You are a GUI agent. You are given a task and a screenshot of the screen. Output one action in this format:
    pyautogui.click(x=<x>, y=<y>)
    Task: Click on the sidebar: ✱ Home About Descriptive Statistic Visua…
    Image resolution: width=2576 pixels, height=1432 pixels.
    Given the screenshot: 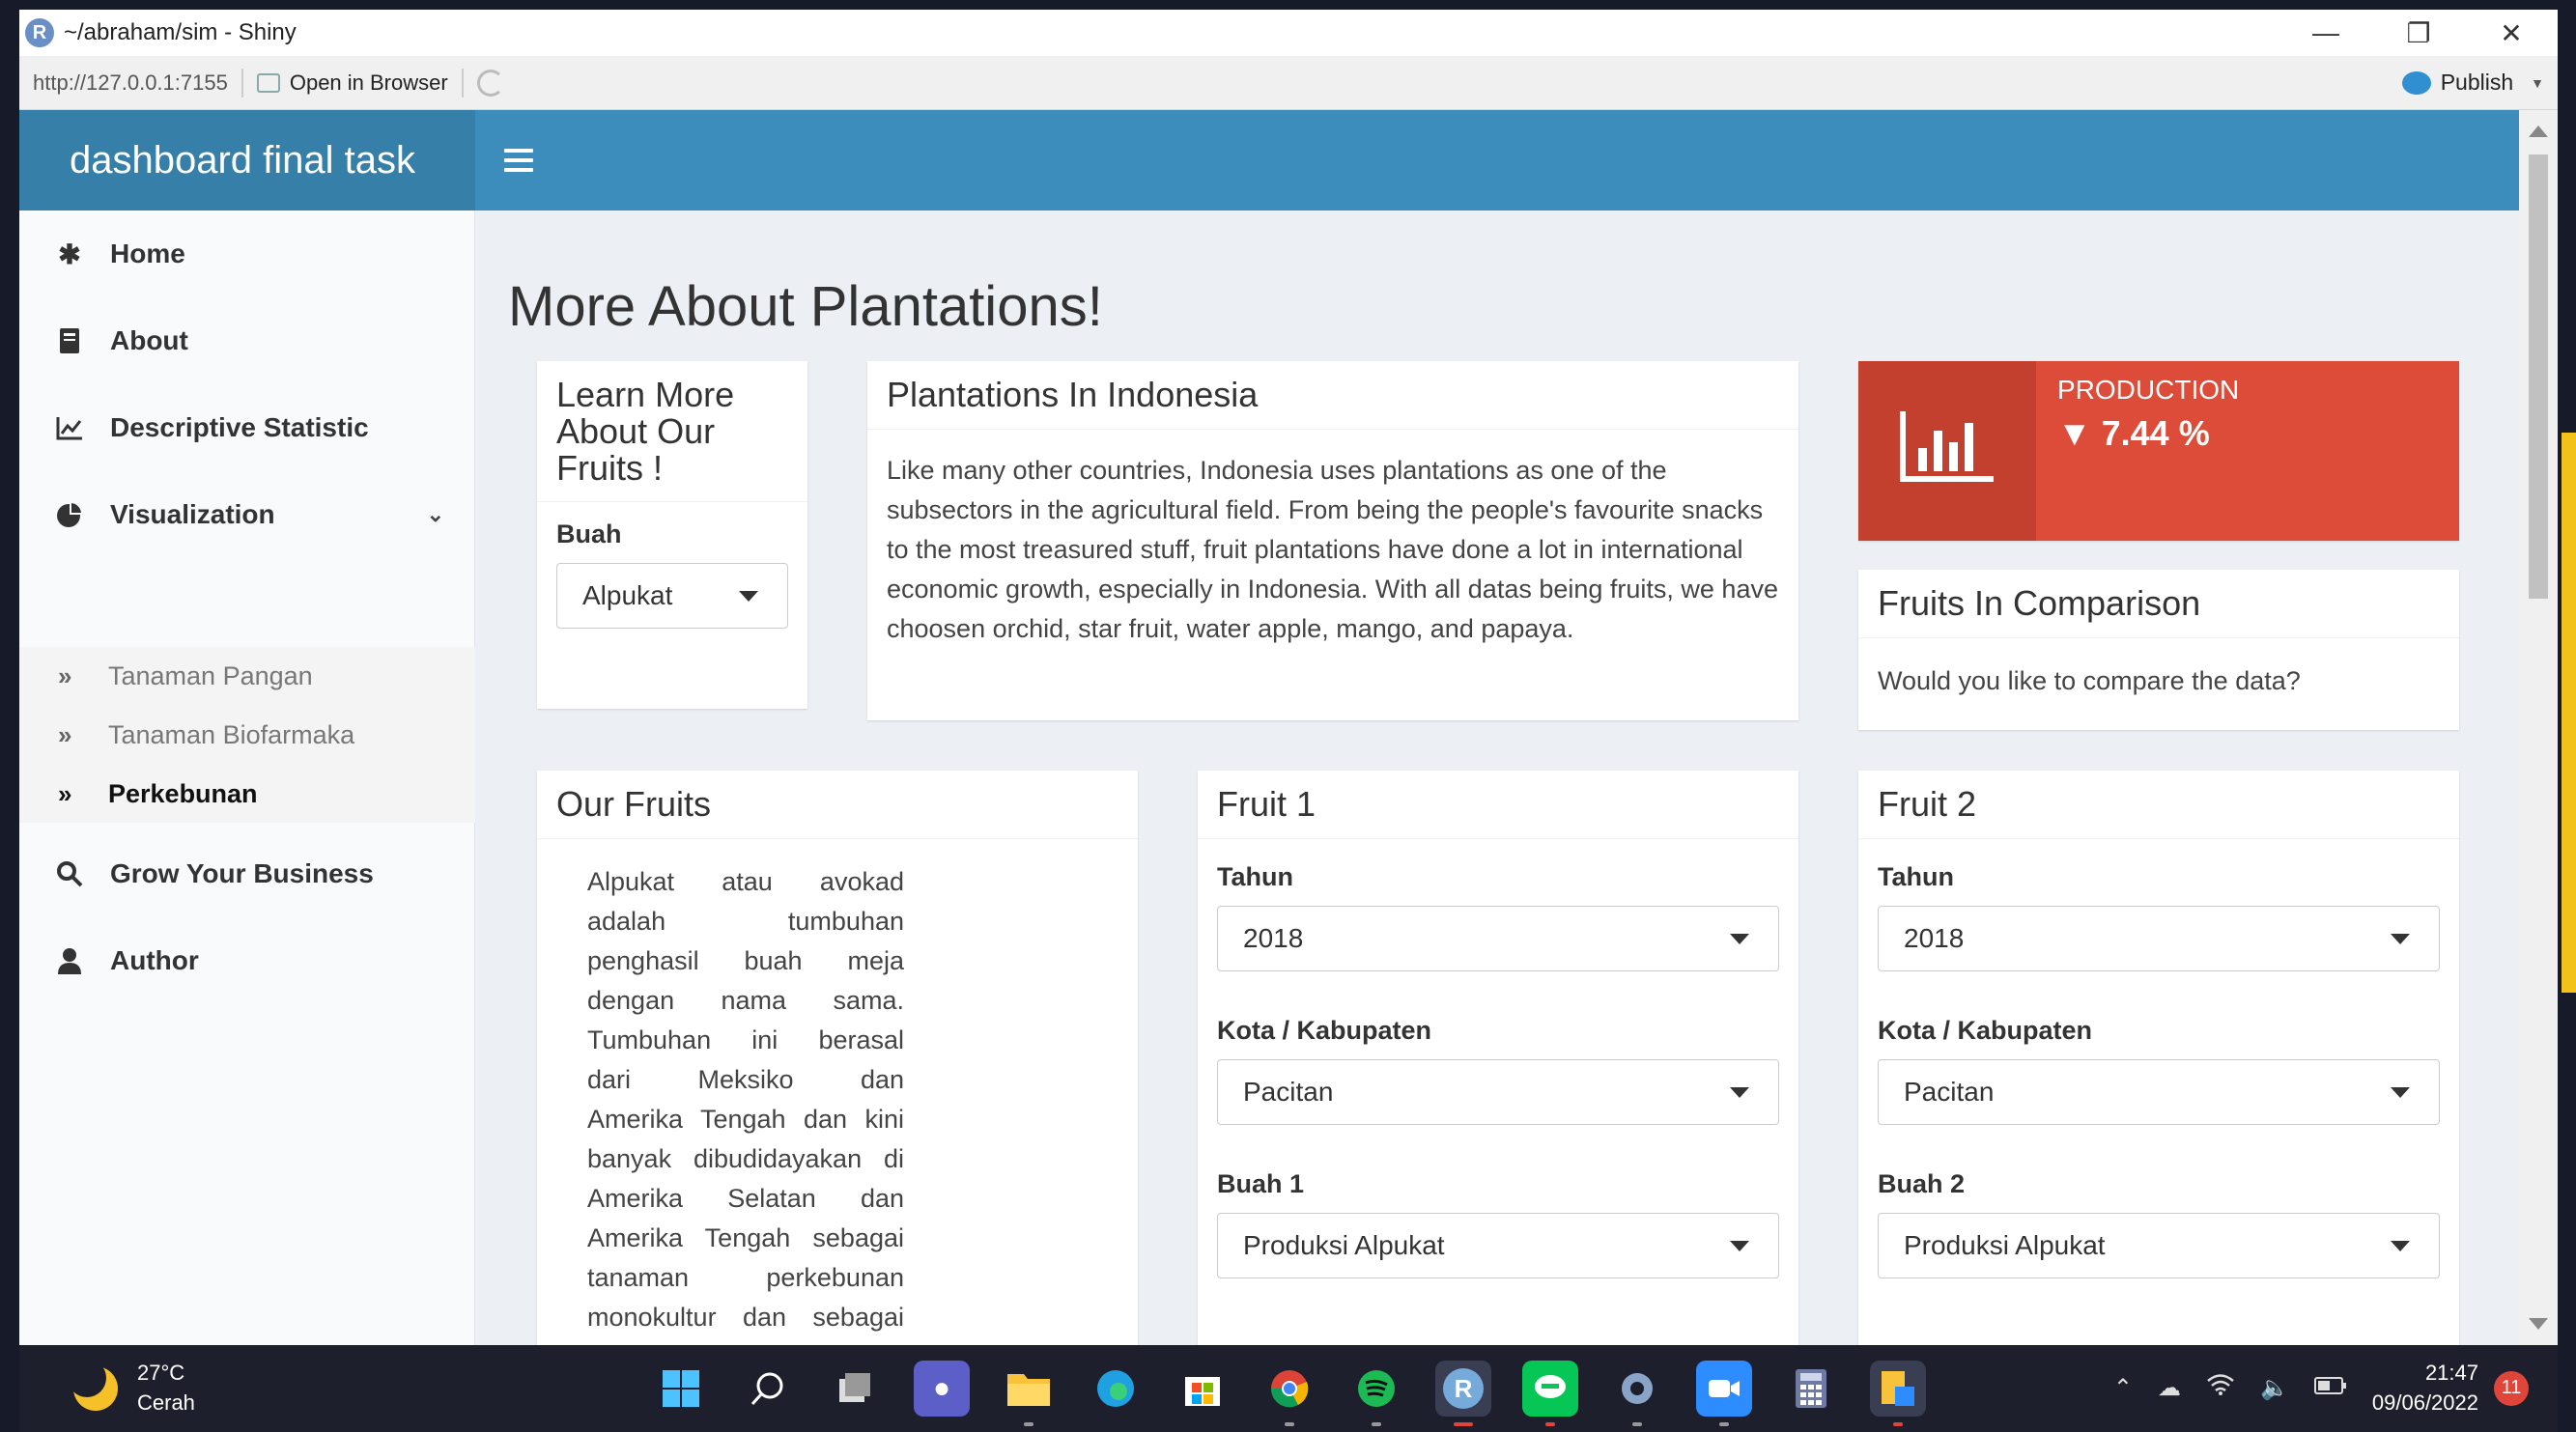 What is the action you would take?
    pyautogui.click(x=247, y=778)
    